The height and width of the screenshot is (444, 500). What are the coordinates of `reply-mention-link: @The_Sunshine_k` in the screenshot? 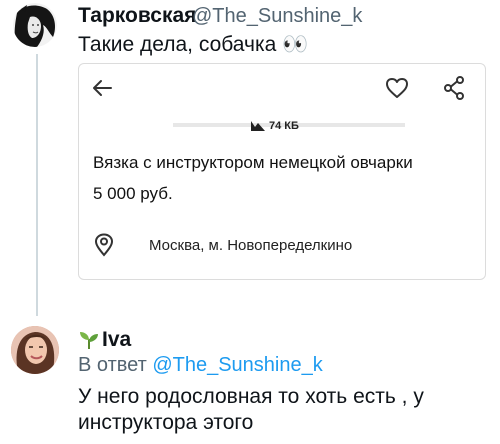 It's located at (237, 365).